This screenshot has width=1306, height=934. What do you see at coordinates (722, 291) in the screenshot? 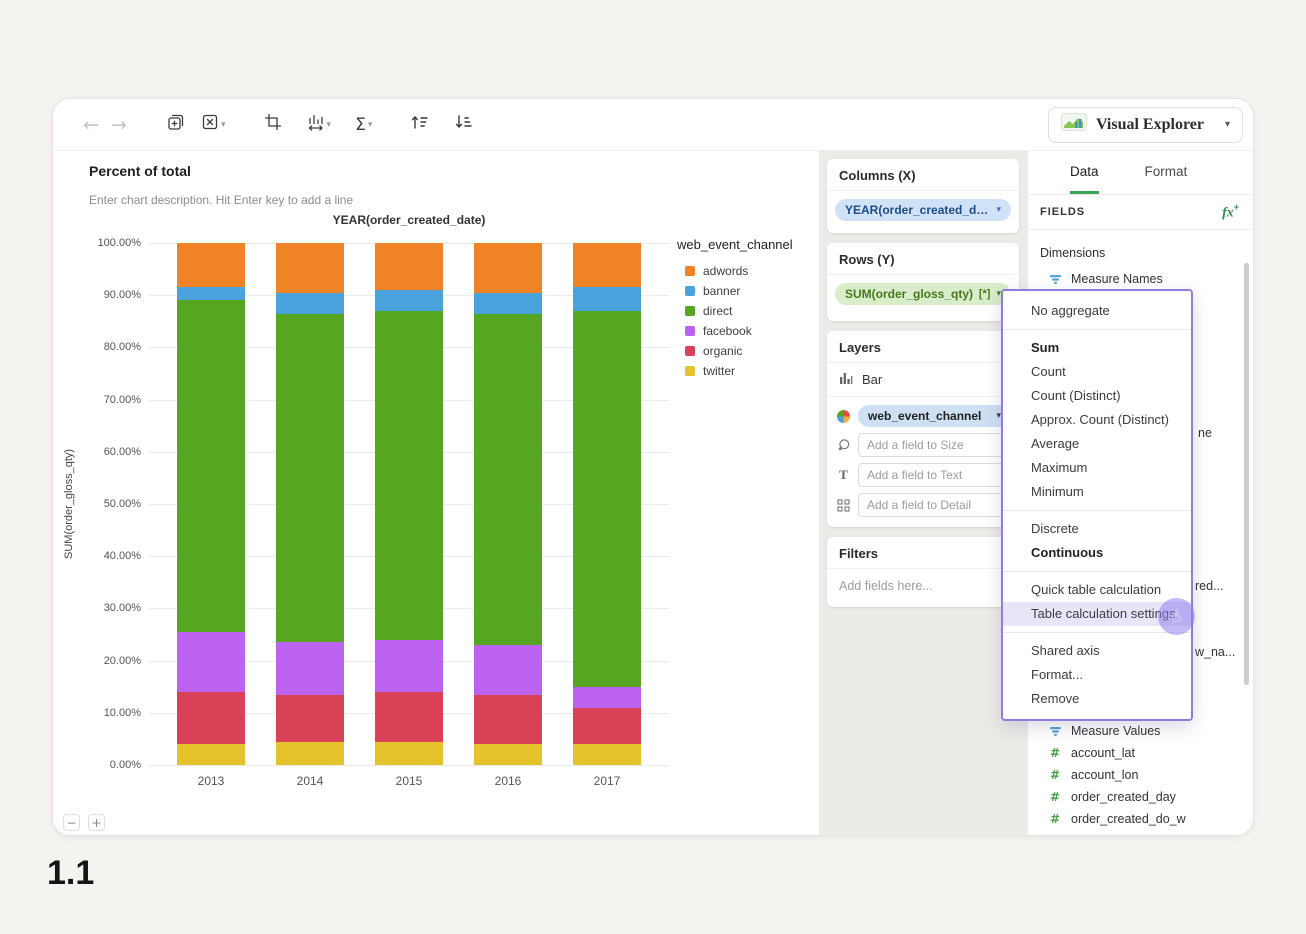
I see `legend-label: banner` at bounding box center [722, 291].